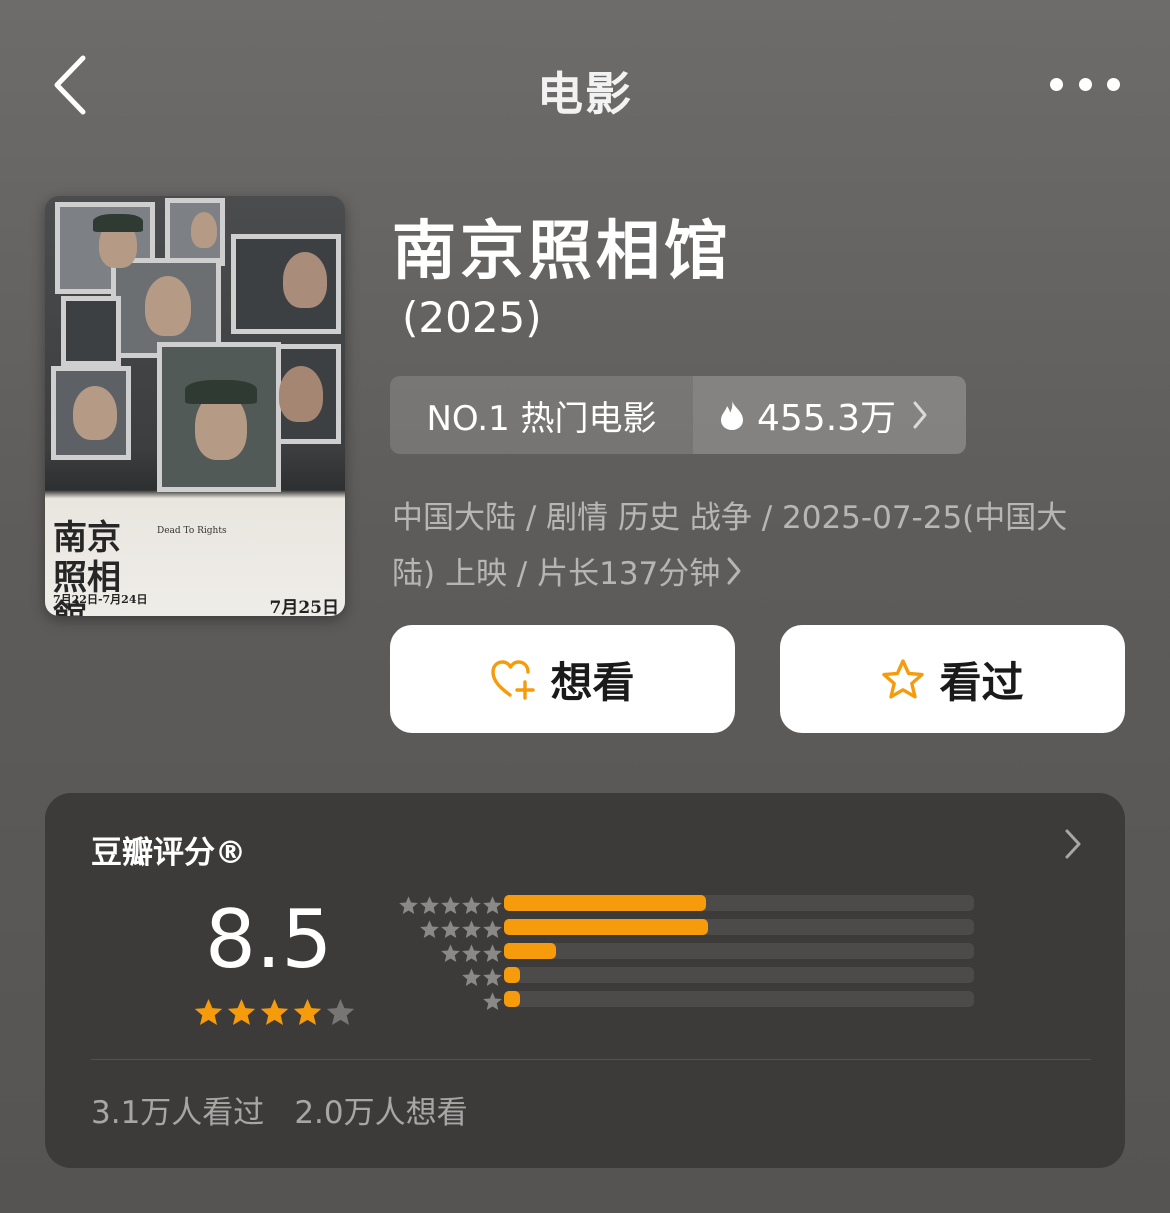 This screenshot has height=1213, width=1170. I want to click on flame-icon, so click(732, 415).